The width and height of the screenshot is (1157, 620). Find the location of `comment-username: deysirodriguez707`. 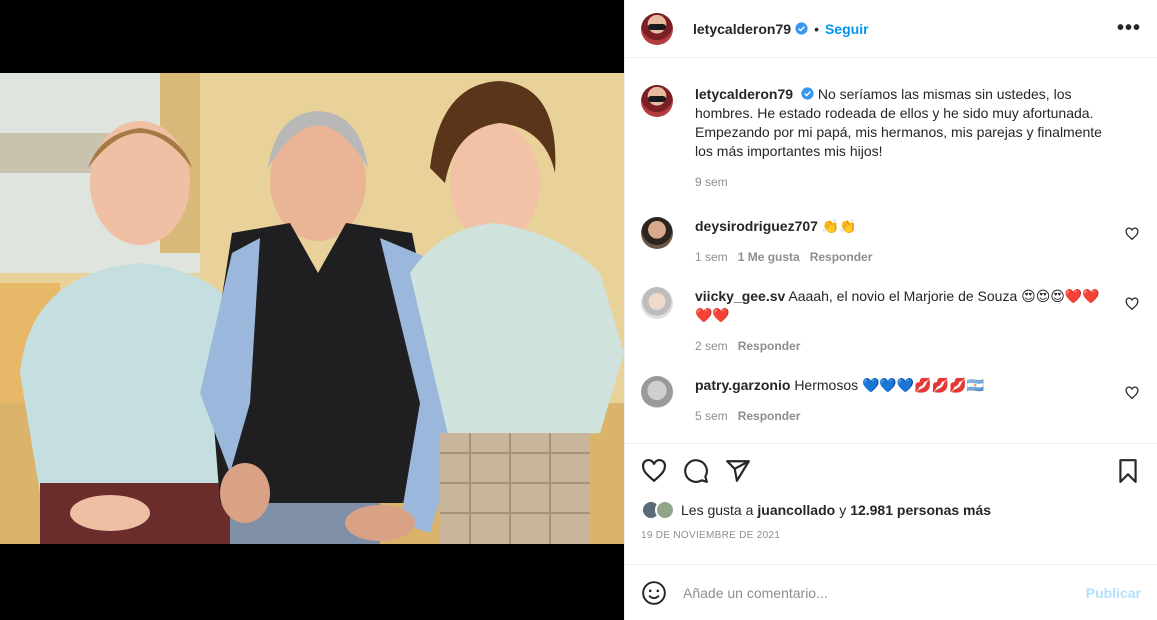

comment-username: deysirodriguez707 is located at coordinates (756, 226).